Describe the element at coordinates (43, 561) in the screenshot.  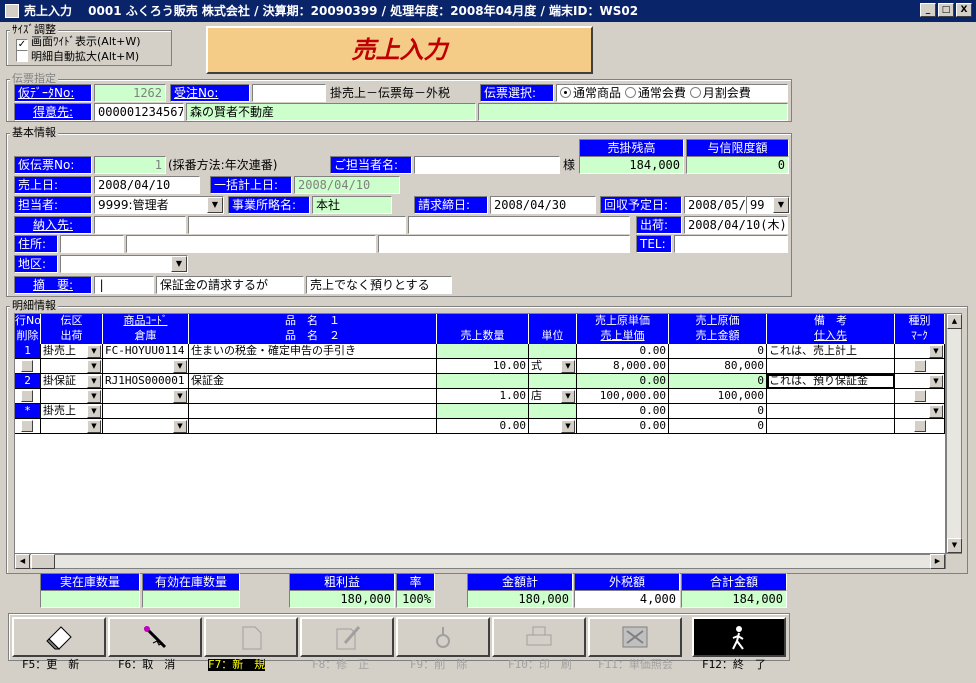
I see `scroll-thumb` at that location.